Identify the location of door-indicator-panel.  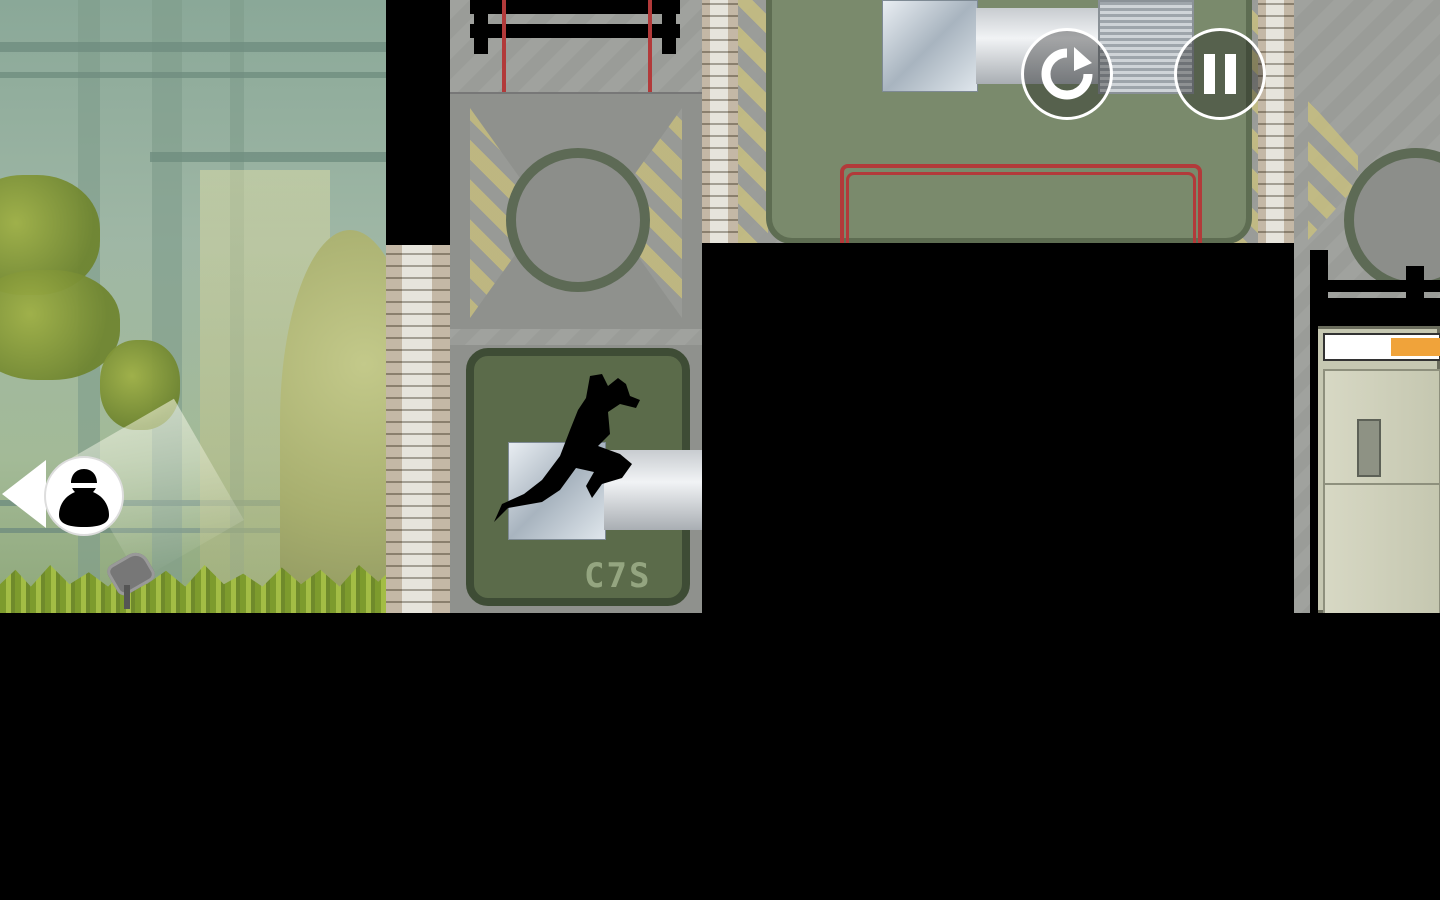
(1381, 347).